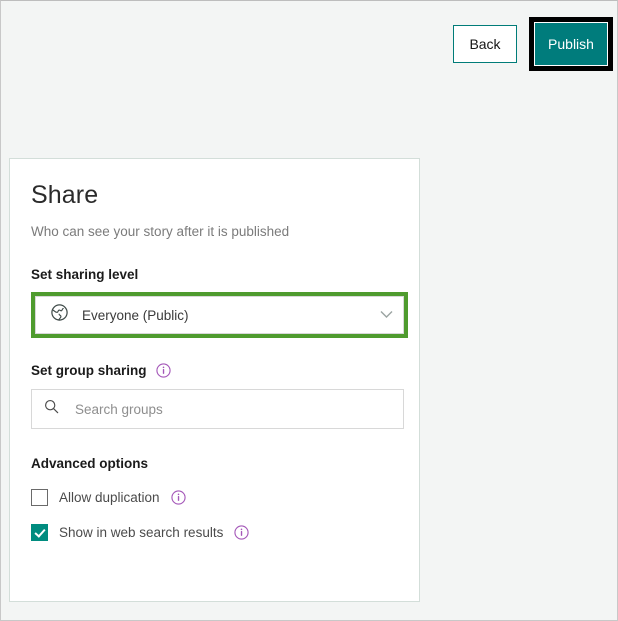 This screenshot has width=618, height=621. I want to click on sharing-level-label: Set sharing level, so click(216, 274).